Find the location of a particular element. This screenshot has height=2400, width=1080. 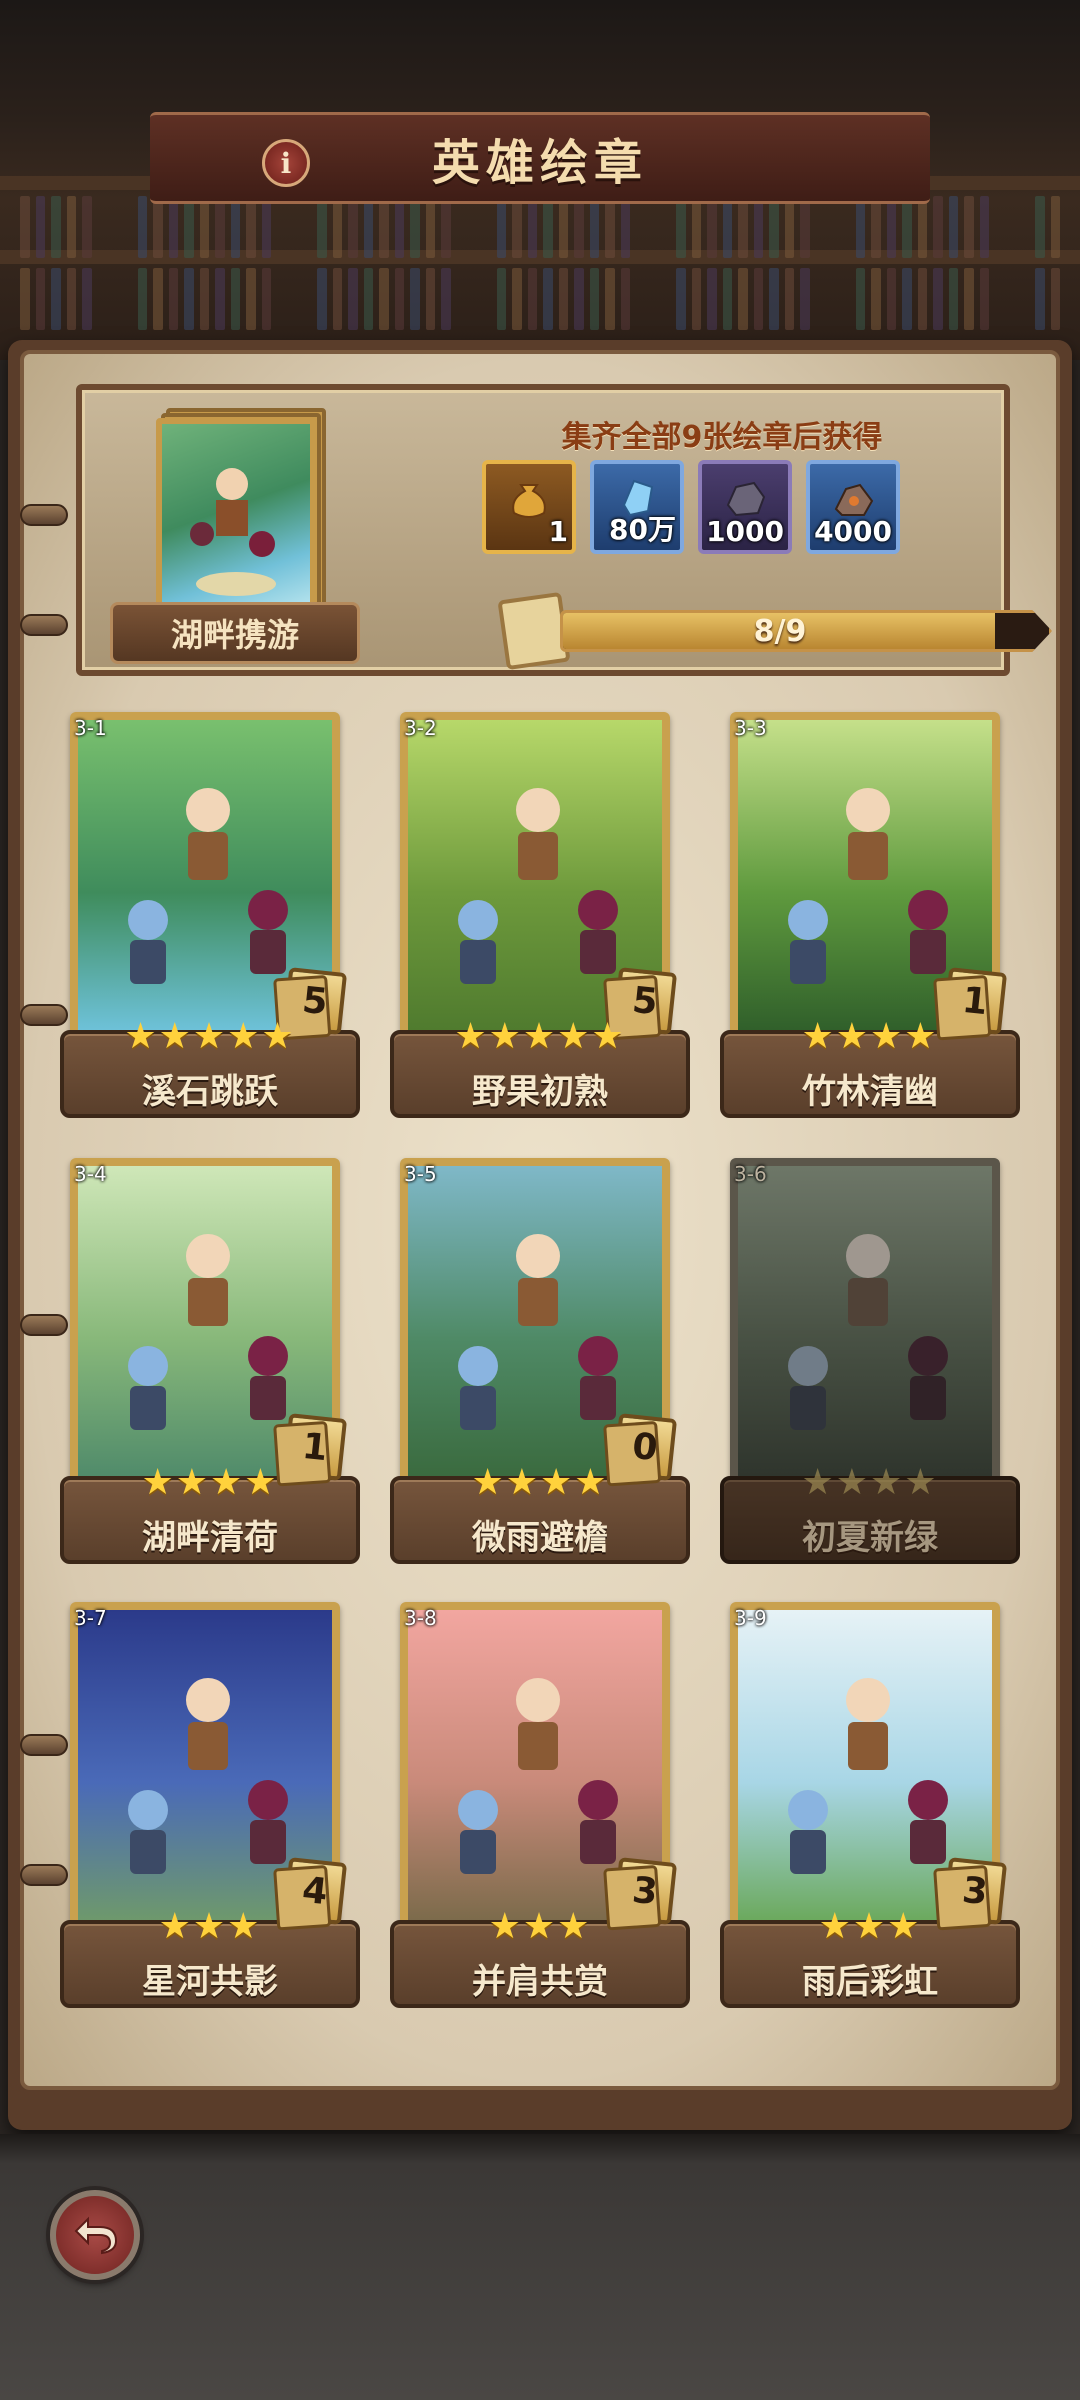

picture-card: 3-4 1 ★★★★ 湖畔清荷 is located at coordinates (215, 1368).